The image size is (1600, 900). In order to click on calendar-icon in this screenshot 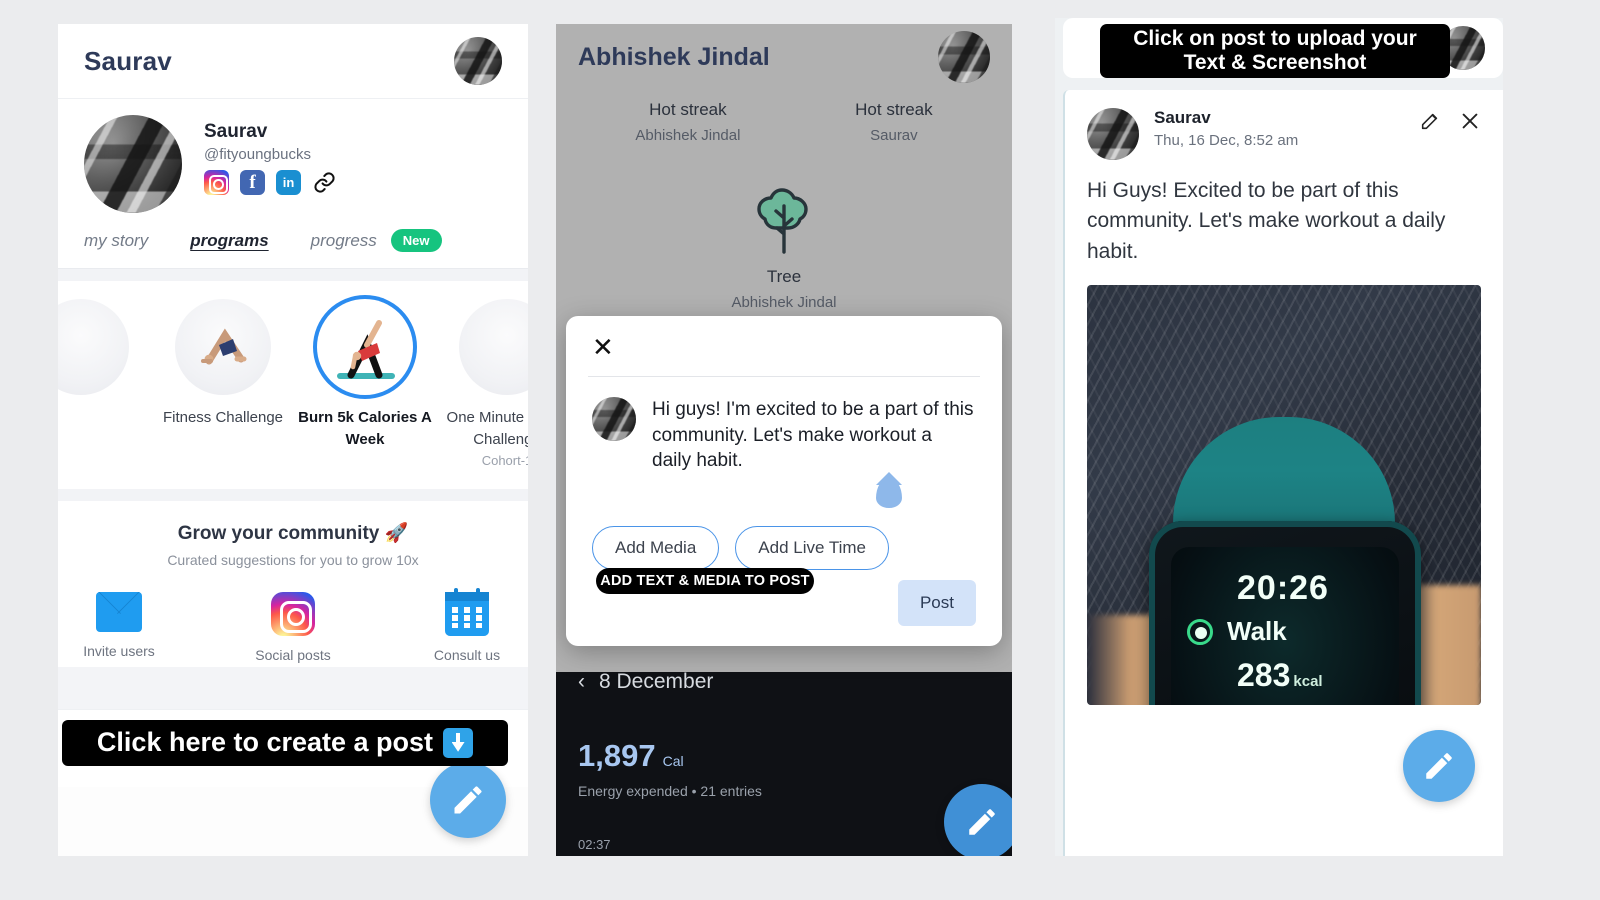, I will do `click(467, 612)`.